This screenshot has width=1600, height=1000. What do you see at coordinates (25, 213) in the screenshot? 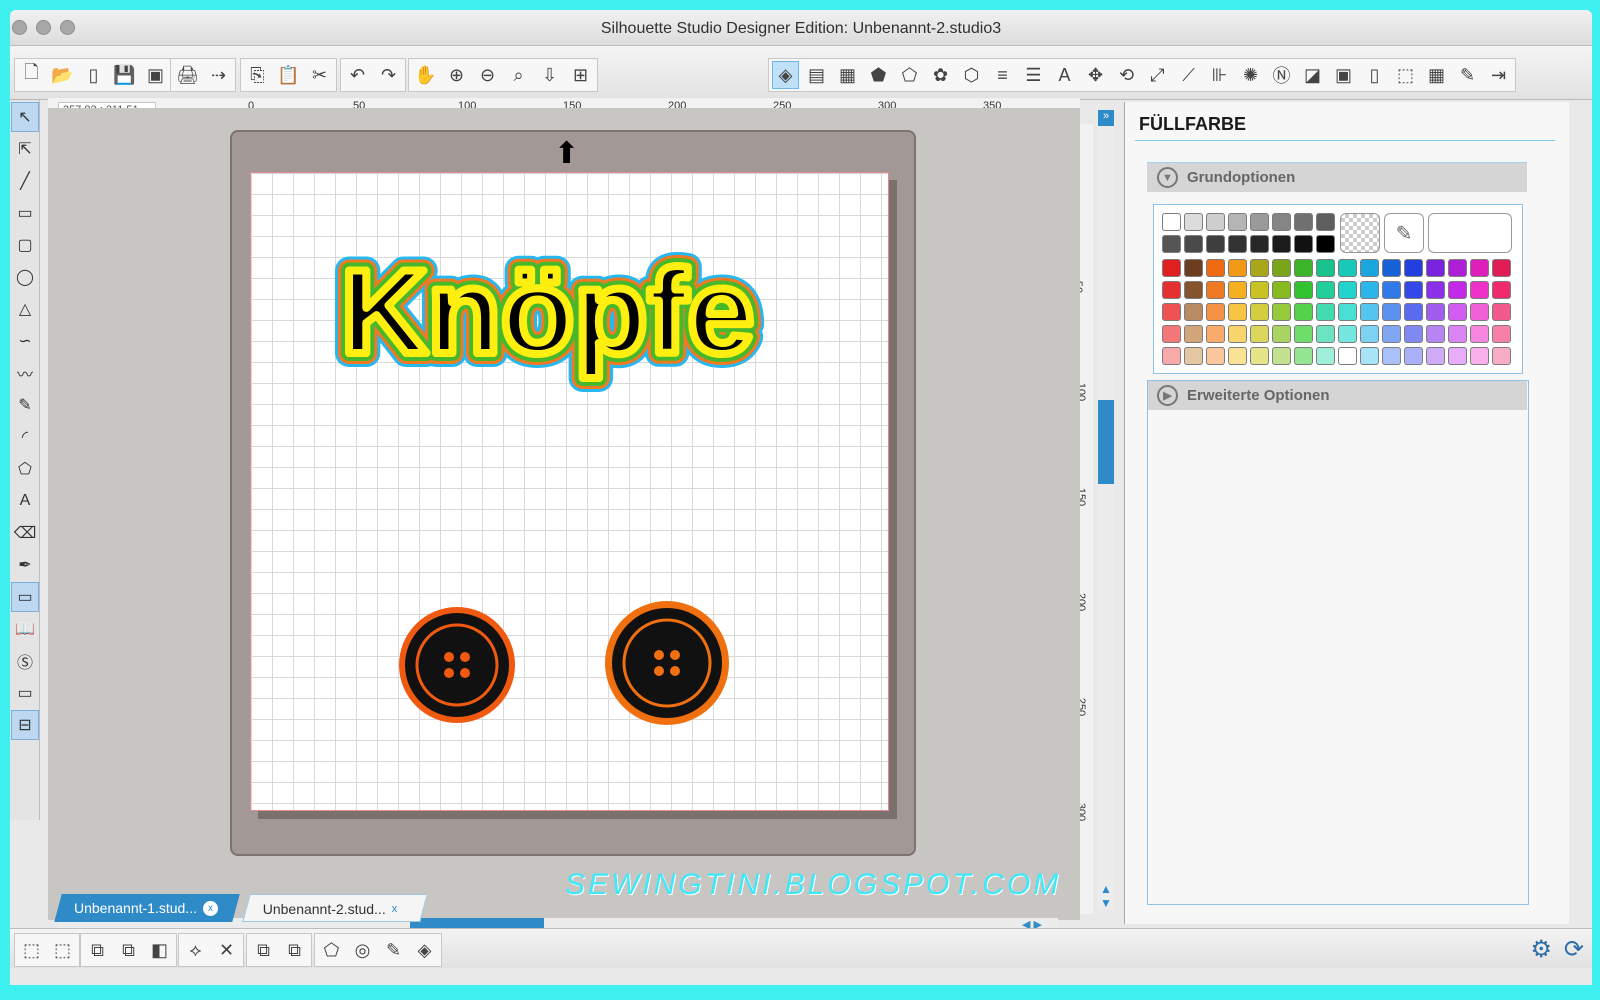
I see `rectangle-tool-icon: ▭` at bounding box center [25, 213].